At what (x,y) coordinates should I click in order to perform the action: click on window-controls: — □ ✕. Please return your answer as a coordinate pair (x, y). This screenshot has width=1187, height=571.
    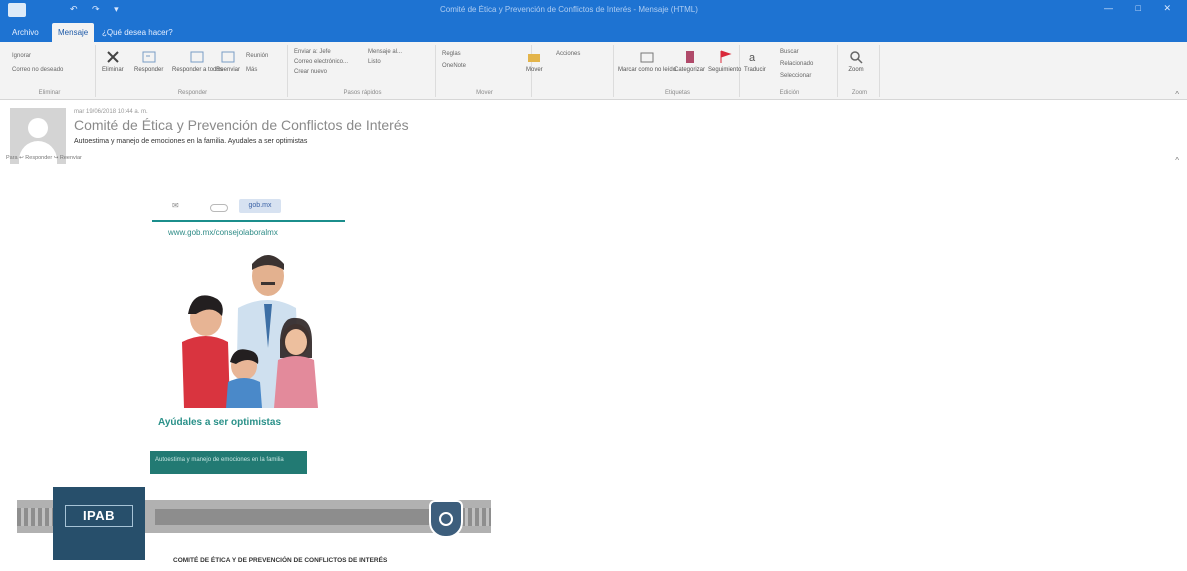
    Looking at the image, I should click on (1142, 8).